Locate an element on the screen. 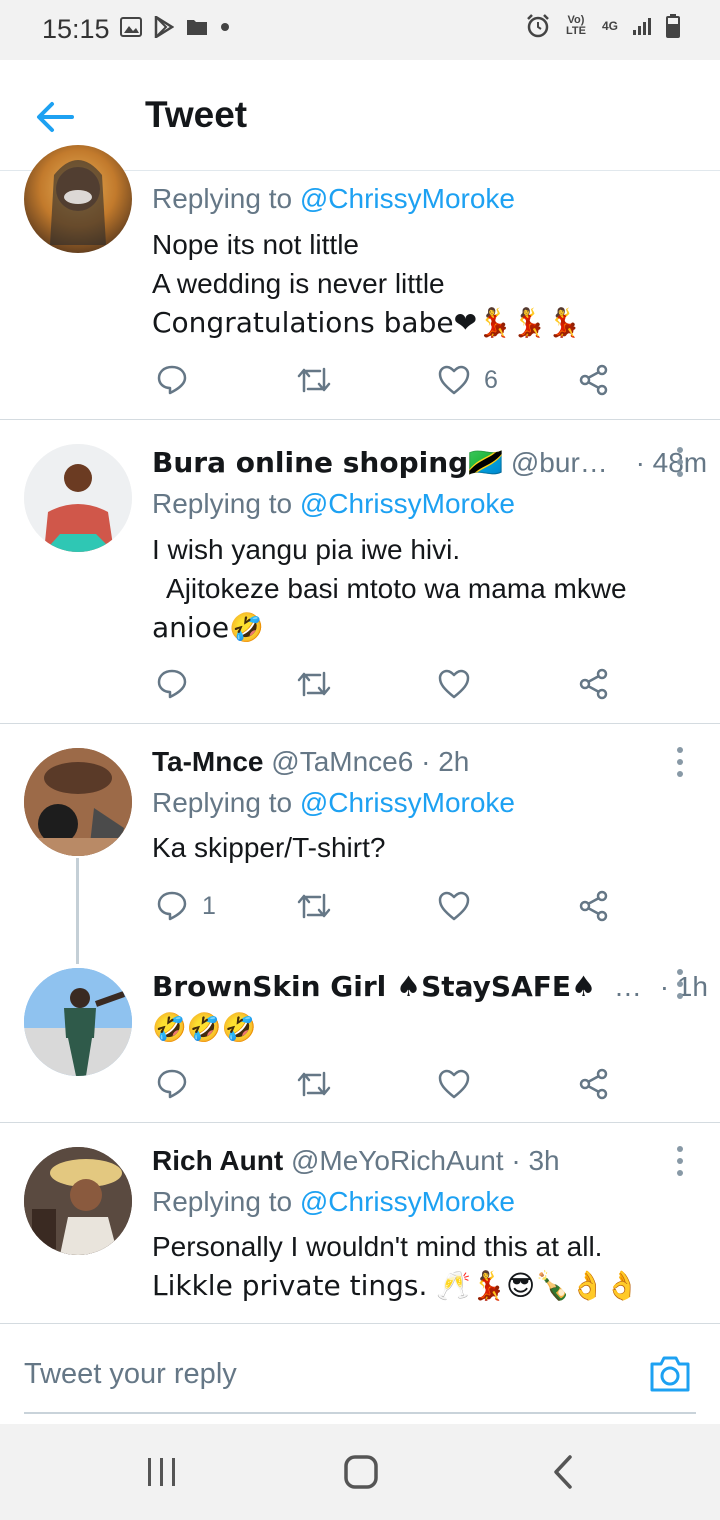 The image size is (720, 1520). reply-composer: Tweet your reply is located at coordinates (360, 1373).